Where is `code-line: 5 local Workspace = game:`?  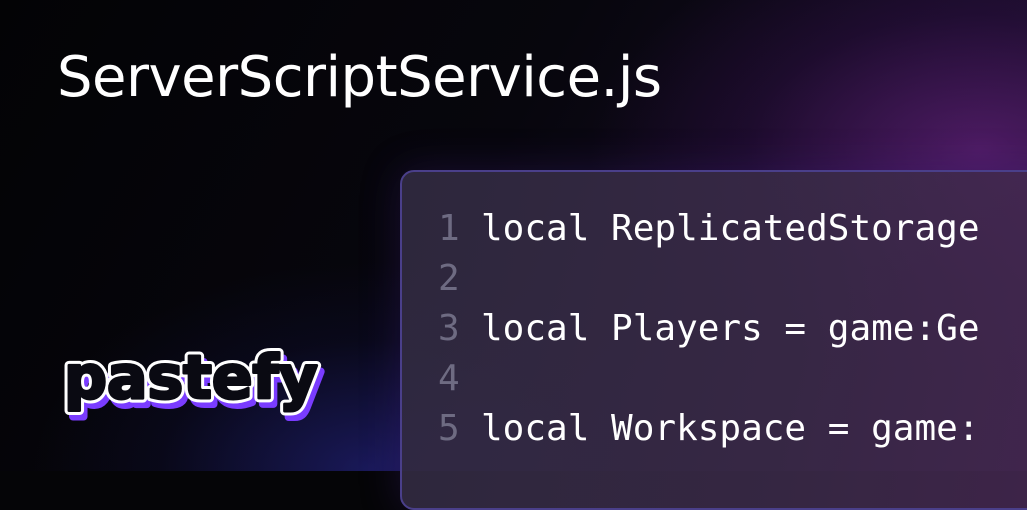
code-line: 5 local Workspace = game: is located at coordinates (709, 429).